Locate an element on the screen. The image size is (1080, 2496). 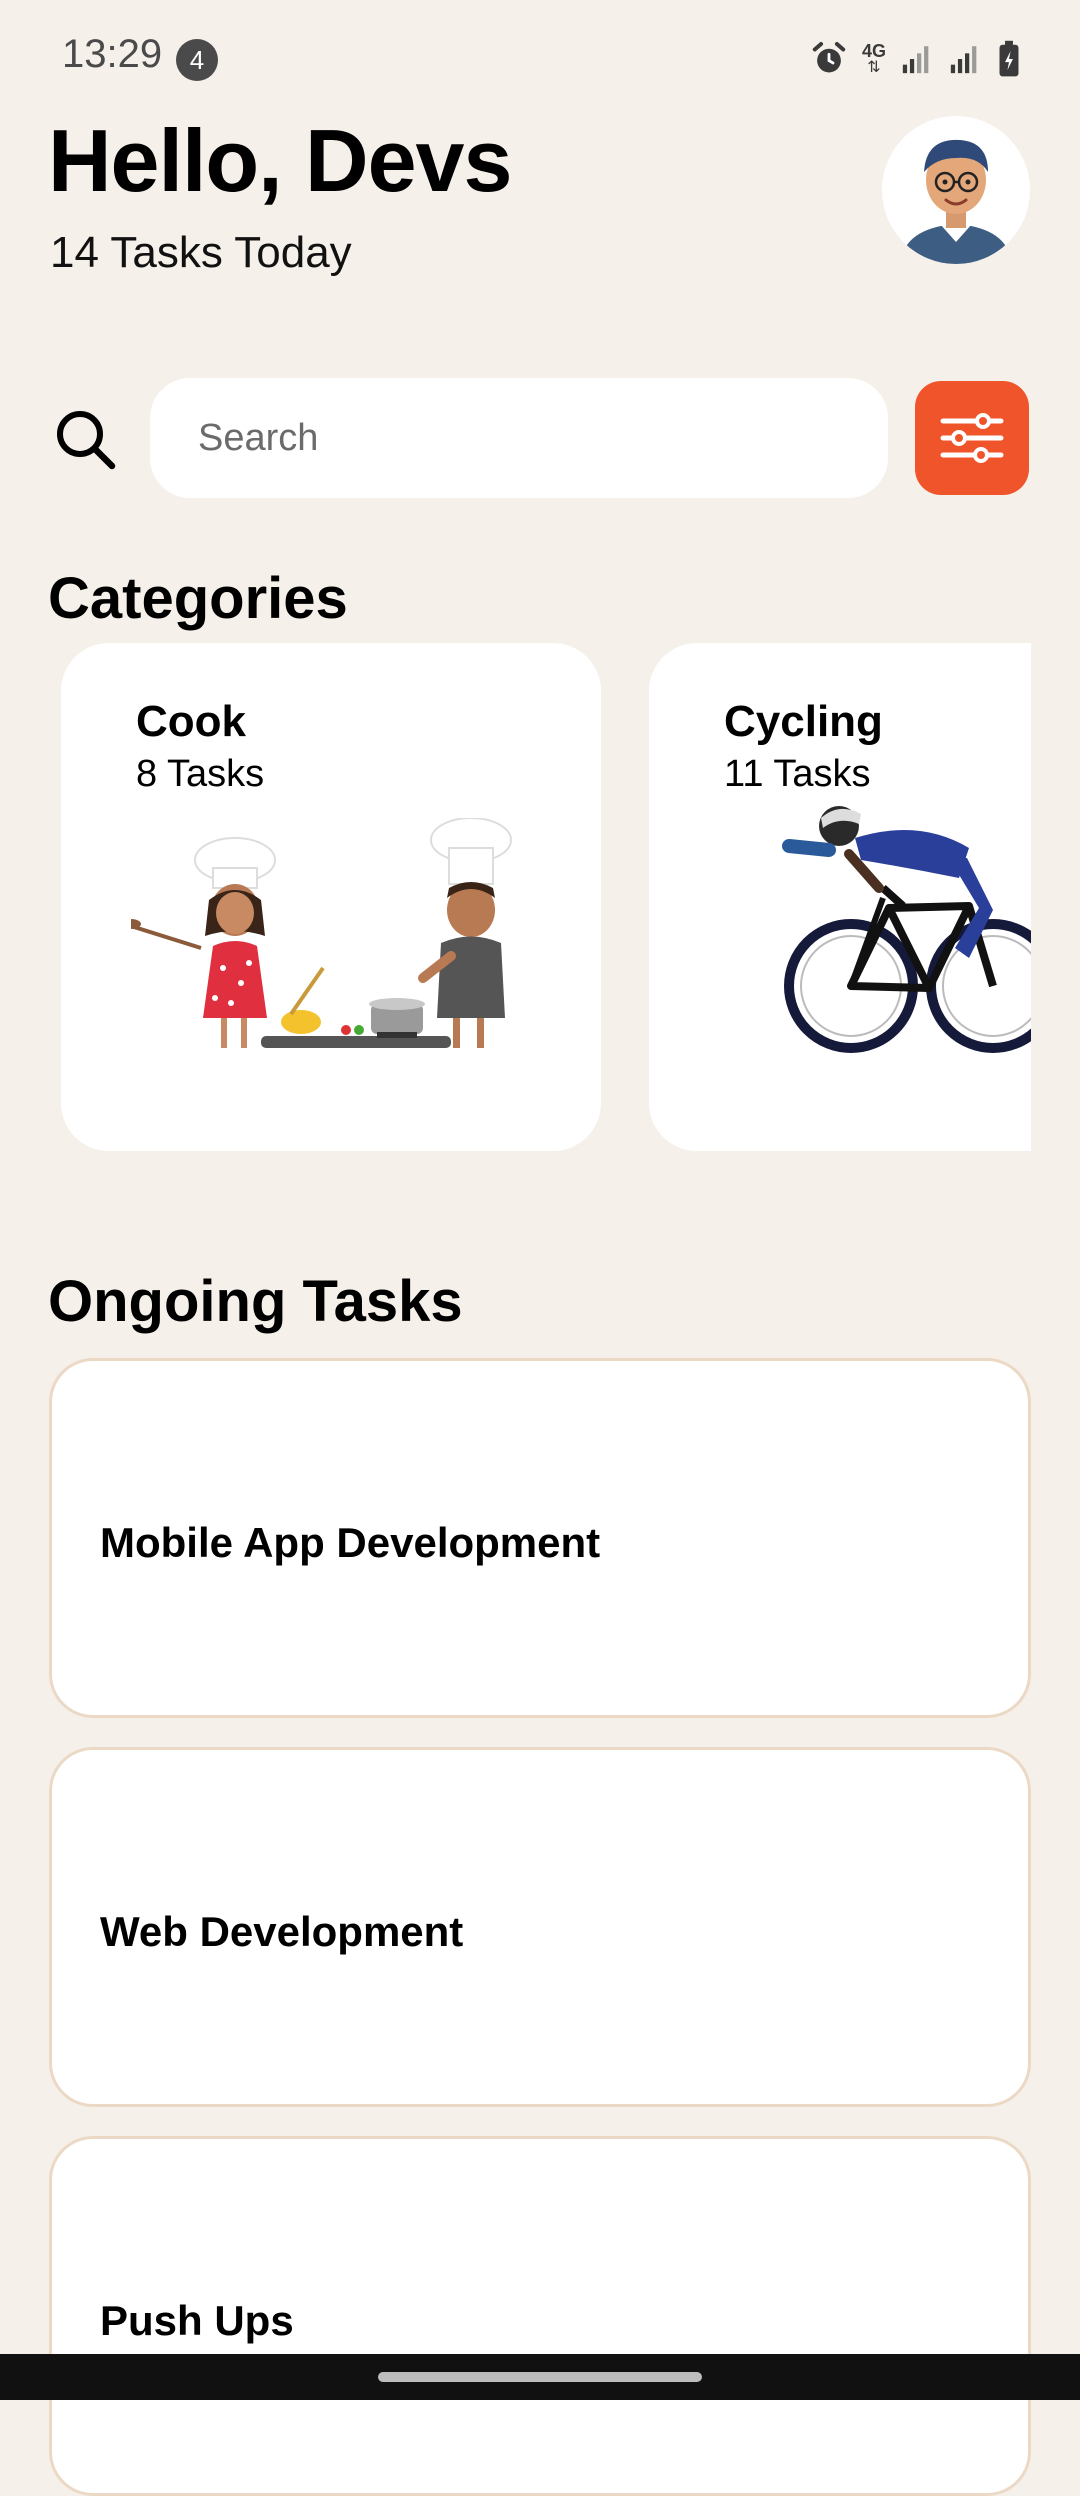
tasks-today-subtitle: 14 Tasks Today is located at coordinates (201, 252).